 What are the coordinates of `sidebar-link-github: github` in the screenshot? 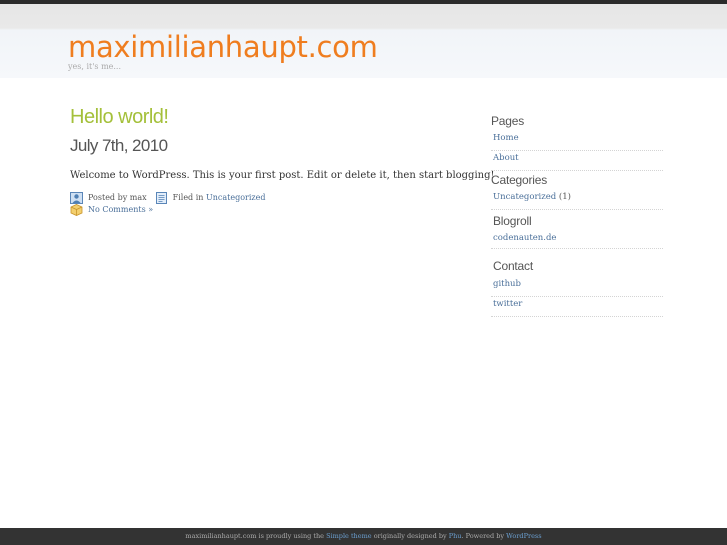 It's located at (507, 284).